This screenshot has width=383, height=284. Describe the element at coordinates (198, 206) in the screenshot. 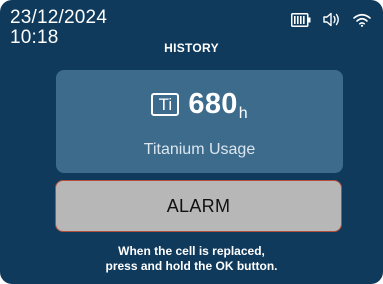

I see `alarm-button: ALARM` at that location.